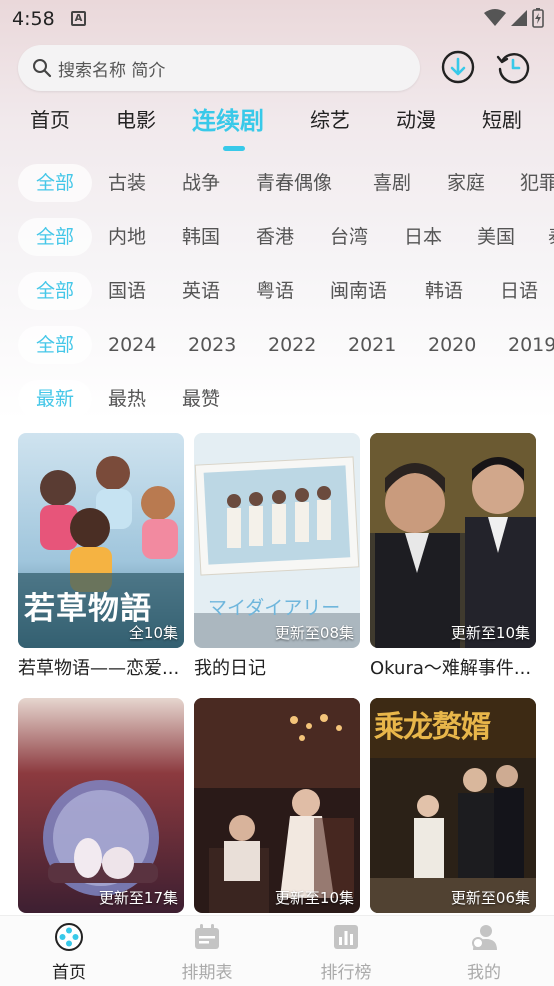 Image resolution: width=554 pixels, height=986 pixels. Describe the element at coordinates (519, 291) in the screenshot. I see `language-chip: 日语` at that location.